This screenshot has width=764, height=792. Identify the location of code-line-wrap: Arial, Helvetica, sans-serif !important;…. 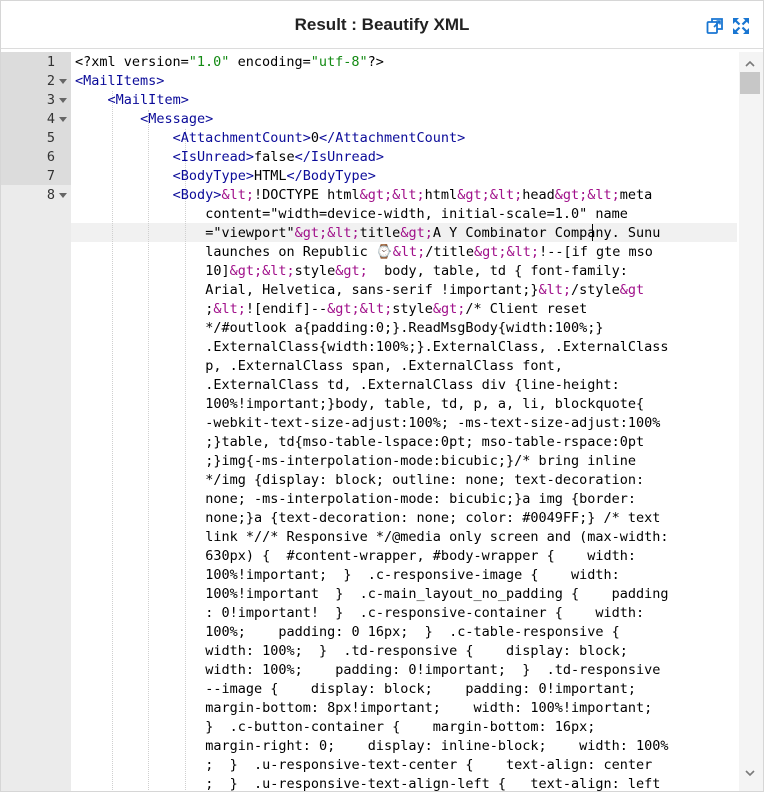
(424, 290).